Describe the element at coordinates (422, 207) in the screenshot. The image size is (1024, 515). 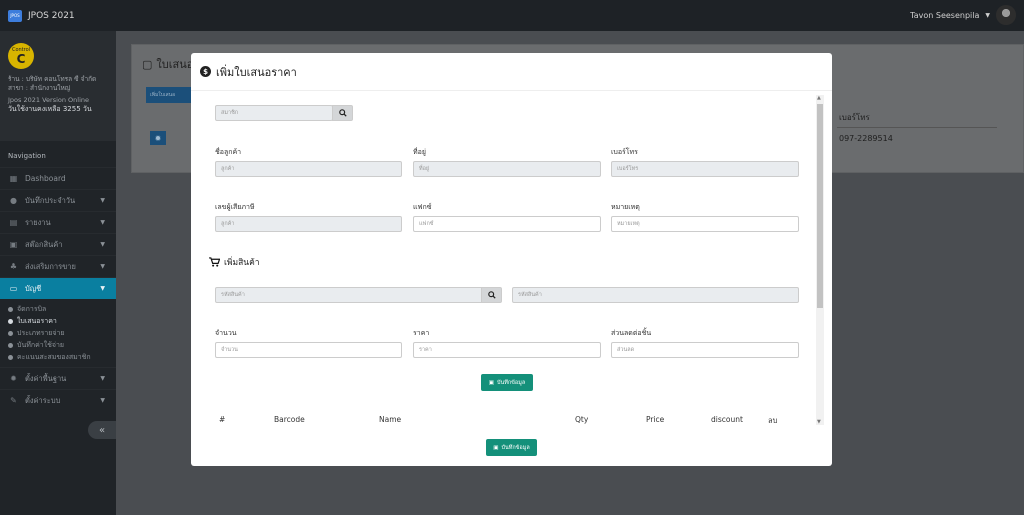
I see `fax-label: แฟกซ์` at that location.